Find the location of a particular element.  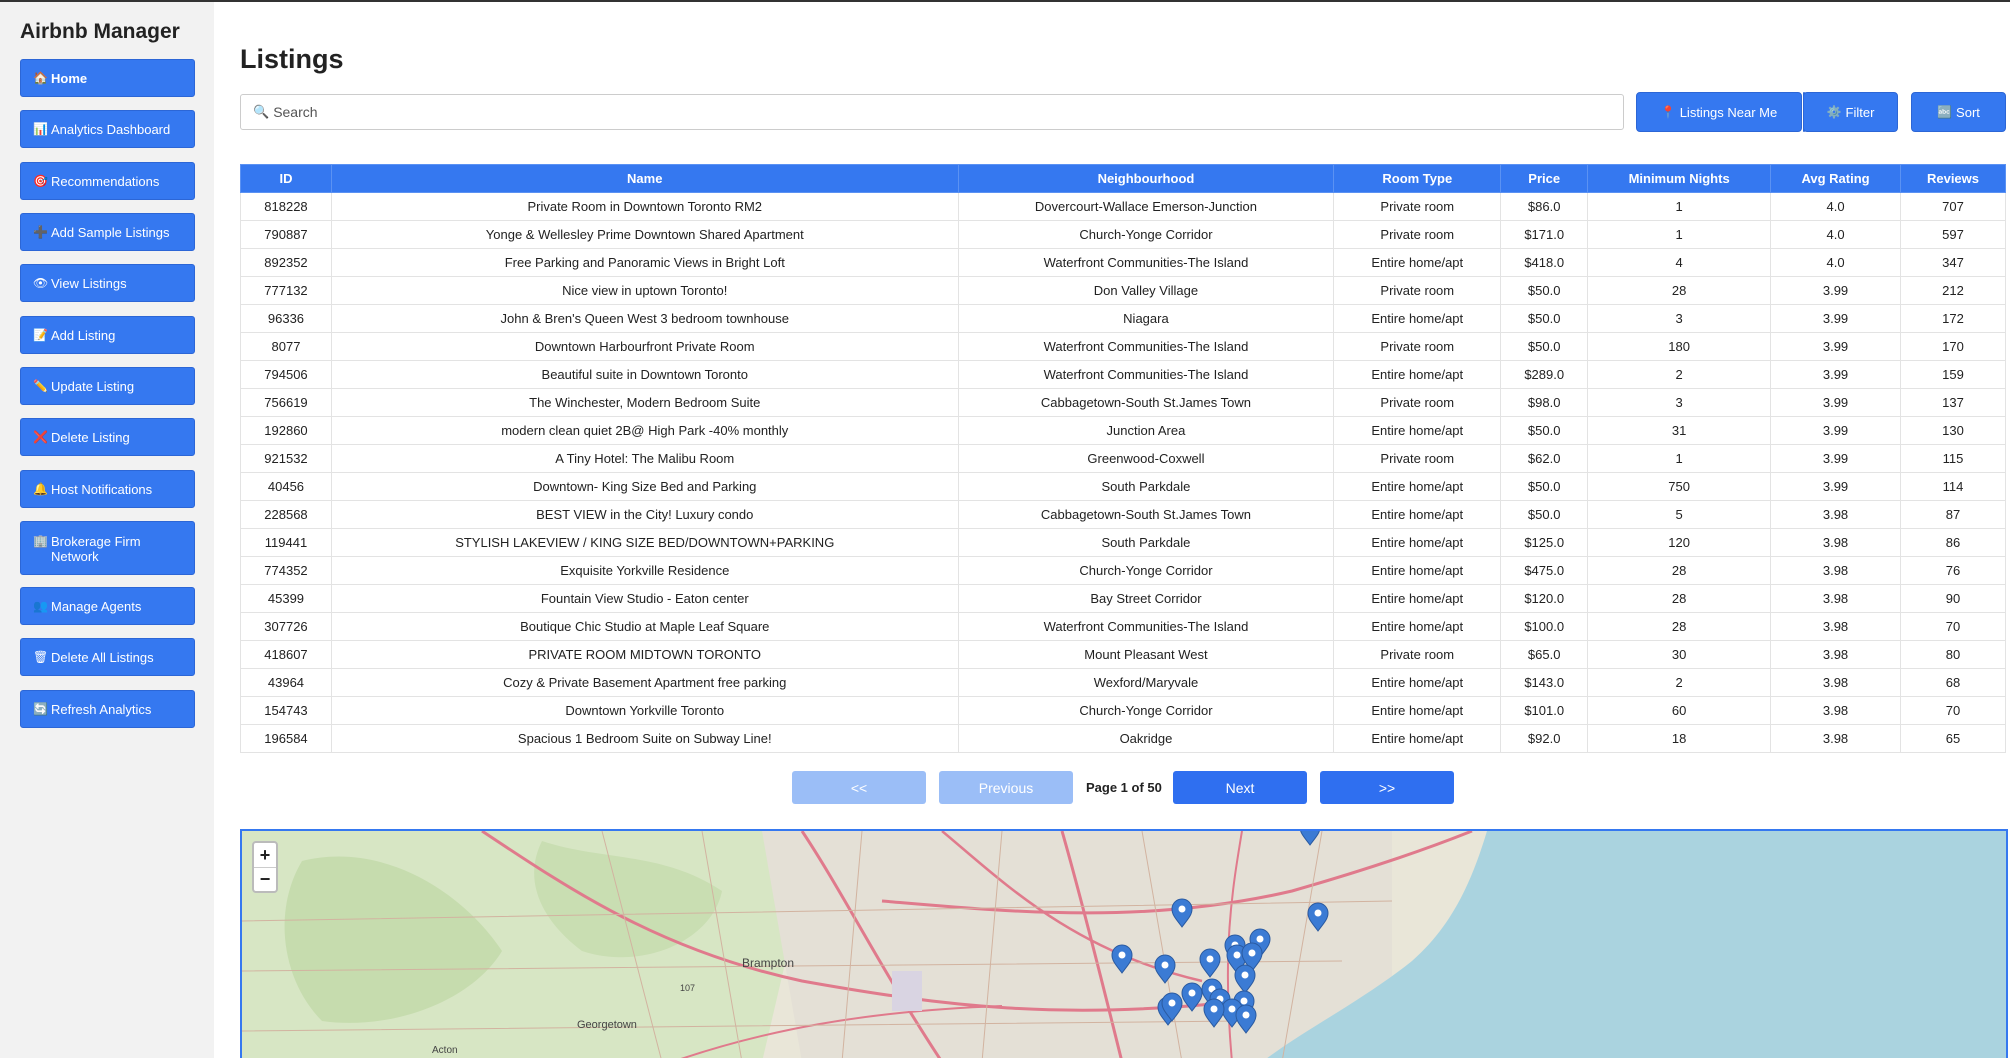

sidebar-item-label: Analytics Dashboard is located at coordinates (111, 129).